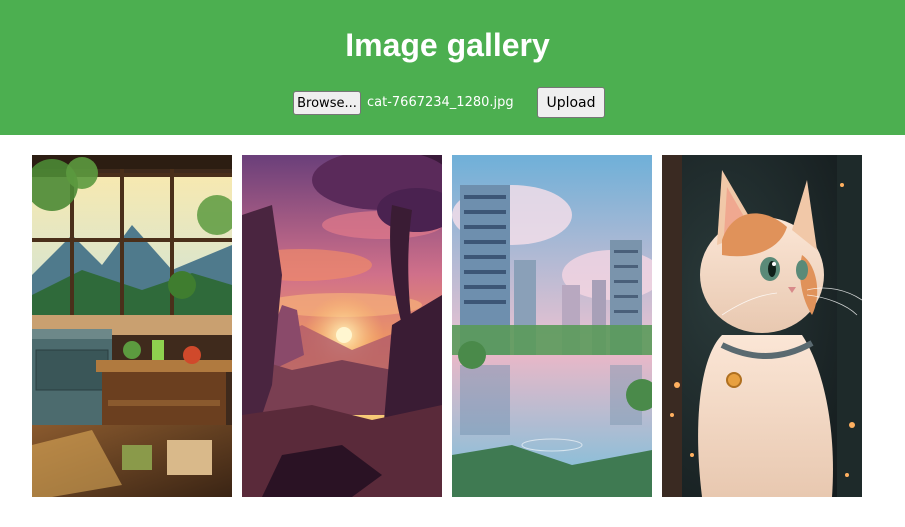 This screenshot has width=905, height=527. I want to click on gallery-image-sunset, so click(342, 326).